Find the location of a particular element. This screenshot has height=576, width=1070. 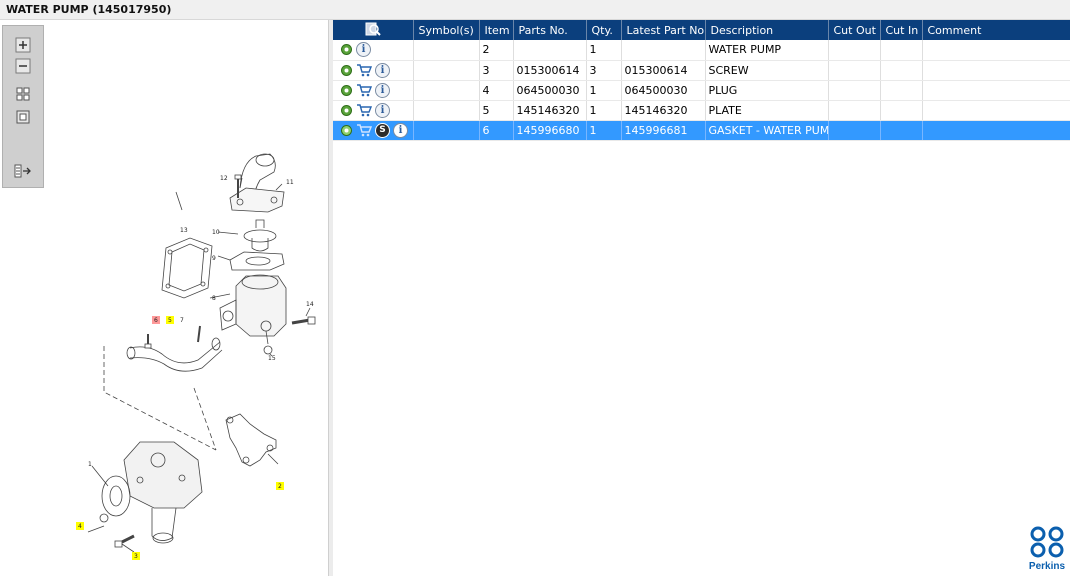

cell-parts-no: 064500030 is located at coordinates (550, 90).